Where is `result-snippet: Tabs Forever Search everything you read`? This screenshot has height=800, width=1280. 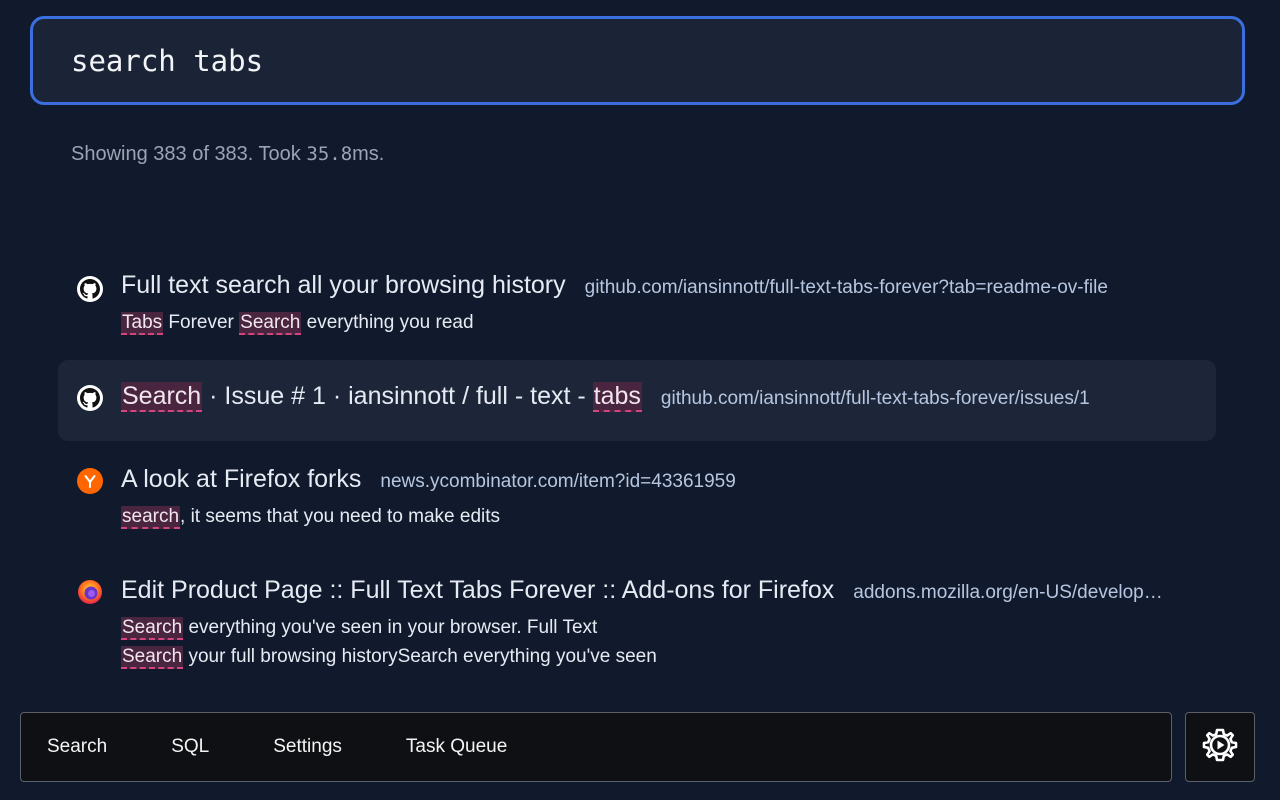
result-snippet: Tabs Forever Search everything you read is located at coordinates (668, 322).